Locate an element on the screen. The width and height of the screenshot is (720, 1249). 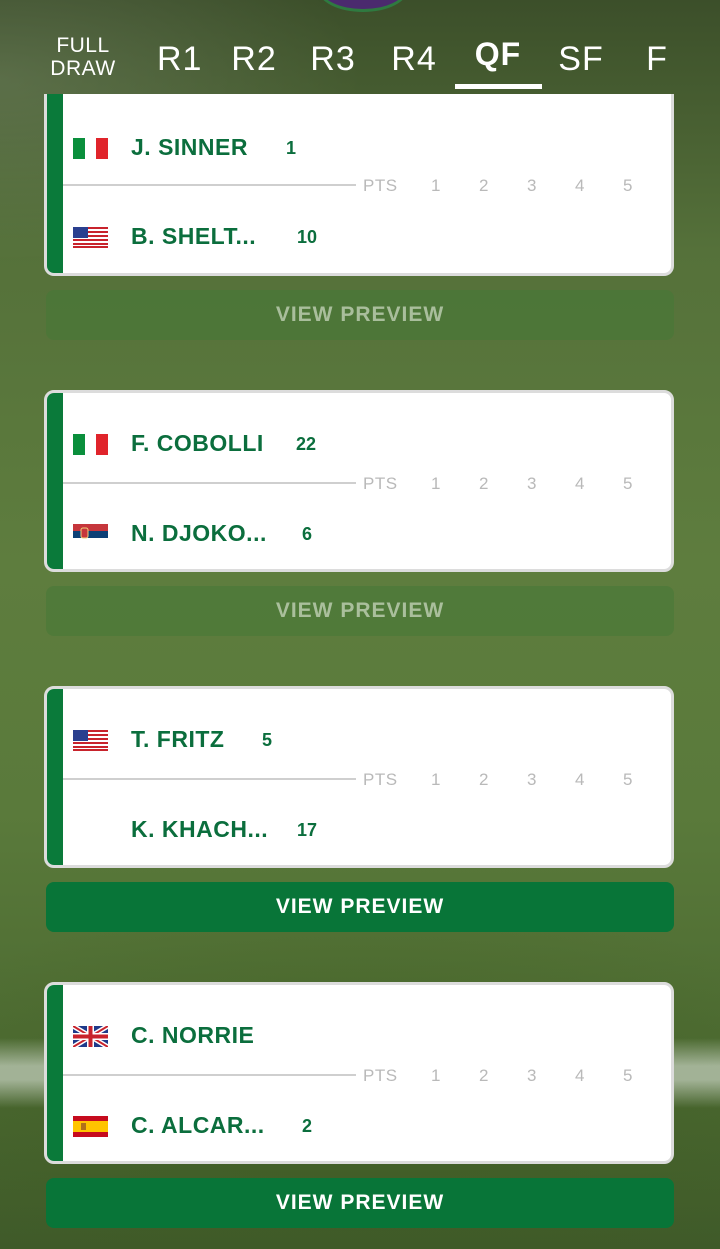
player-1-row: T. FRITZ is located at coordinates (177, 739).